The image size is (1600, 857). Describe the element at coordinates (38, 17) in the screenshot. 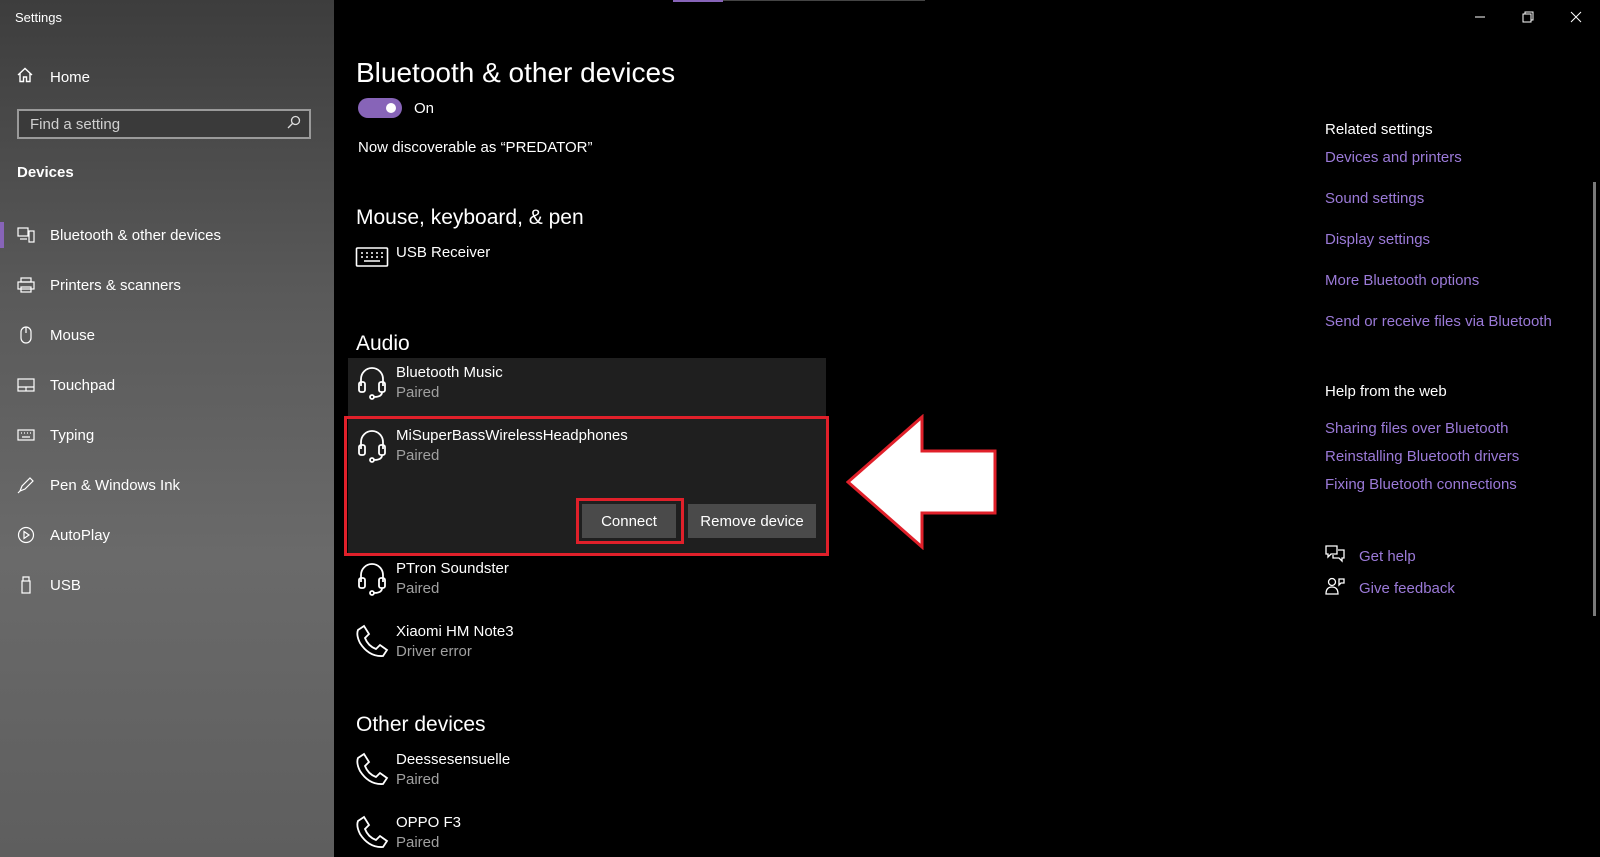

I see `app-title: Settings` at that location.